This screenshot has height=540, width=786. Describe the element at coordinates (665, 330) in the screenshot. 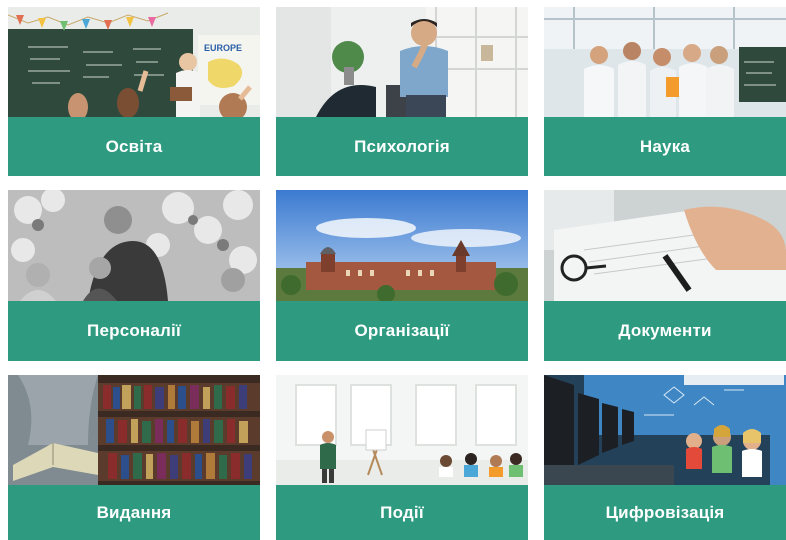

I see `category-label: Документи` at that location.